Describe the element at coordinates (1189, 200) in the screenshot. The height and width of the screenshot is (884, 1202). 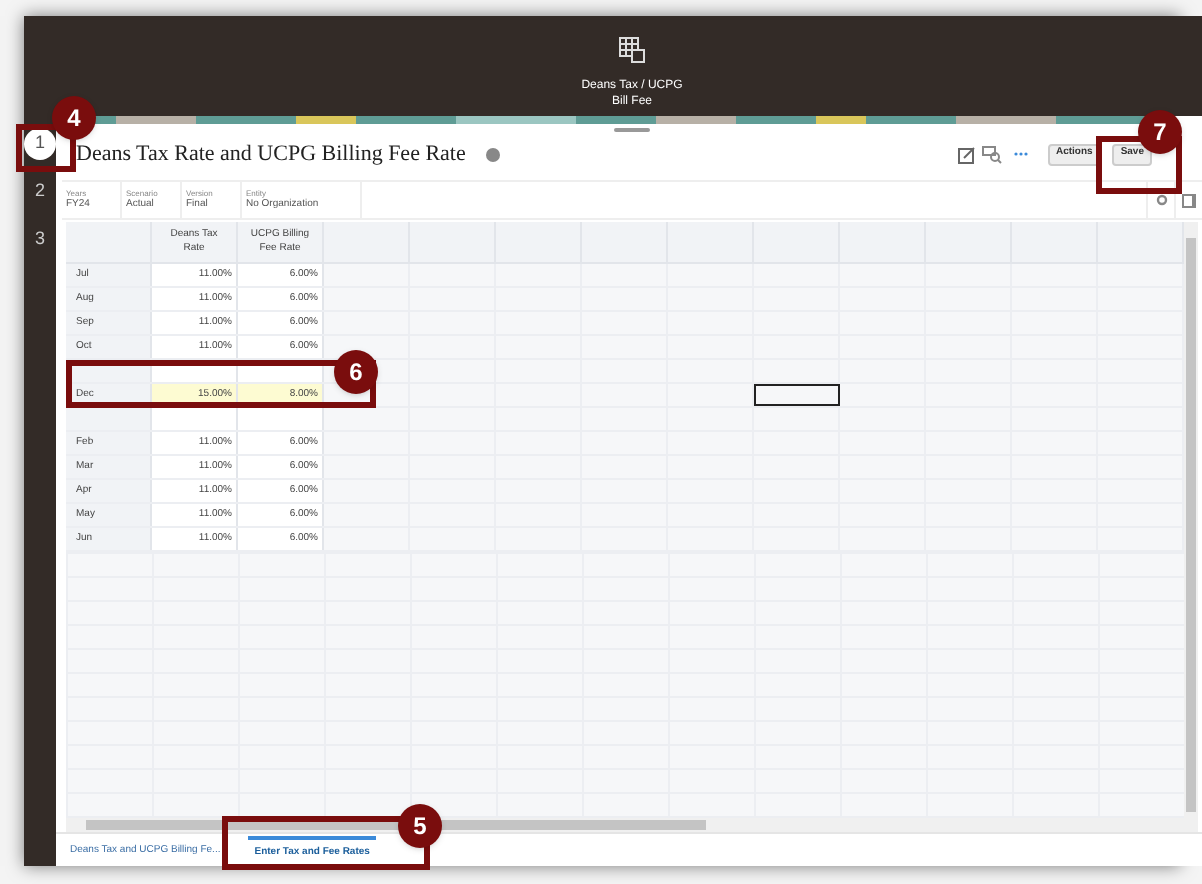
I see `panel-icon` at that location.